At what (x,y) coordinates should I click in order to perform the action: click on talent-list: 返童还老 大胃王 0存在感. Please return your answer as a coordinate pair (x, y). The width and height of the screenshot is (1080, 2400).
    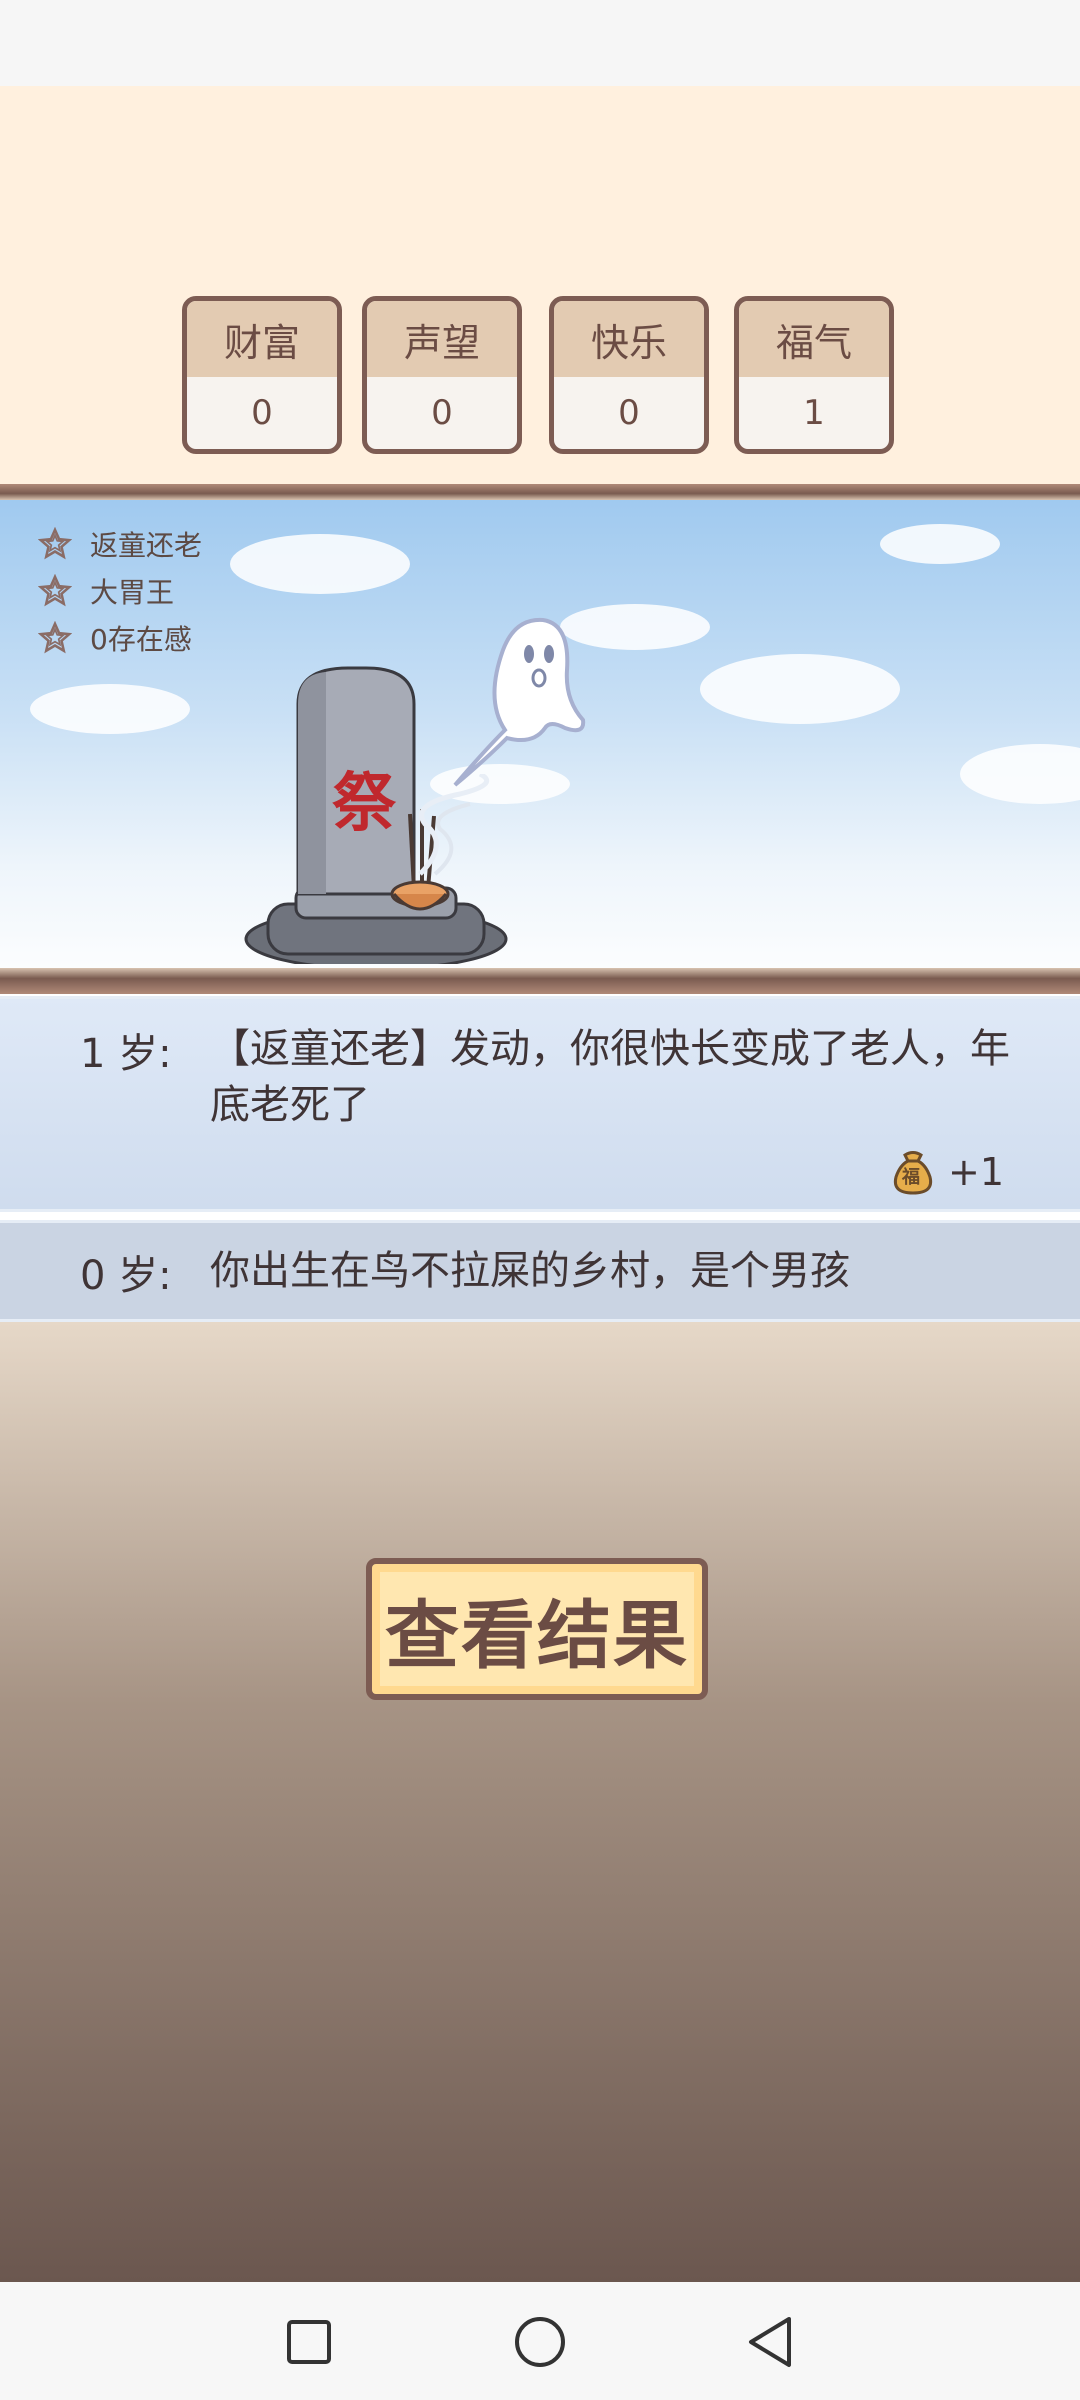
    Looking at the image, I should click on (120, 590).